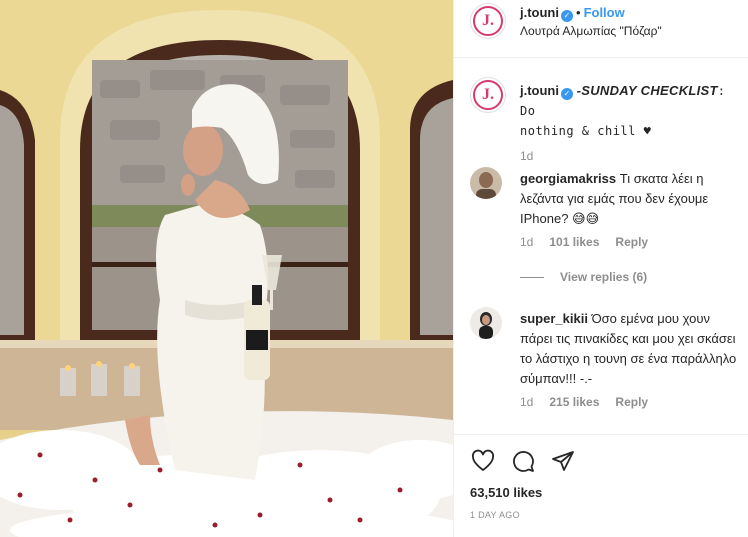 The image size is (748, 537). I want to click on share-icon, so click(563, 461).